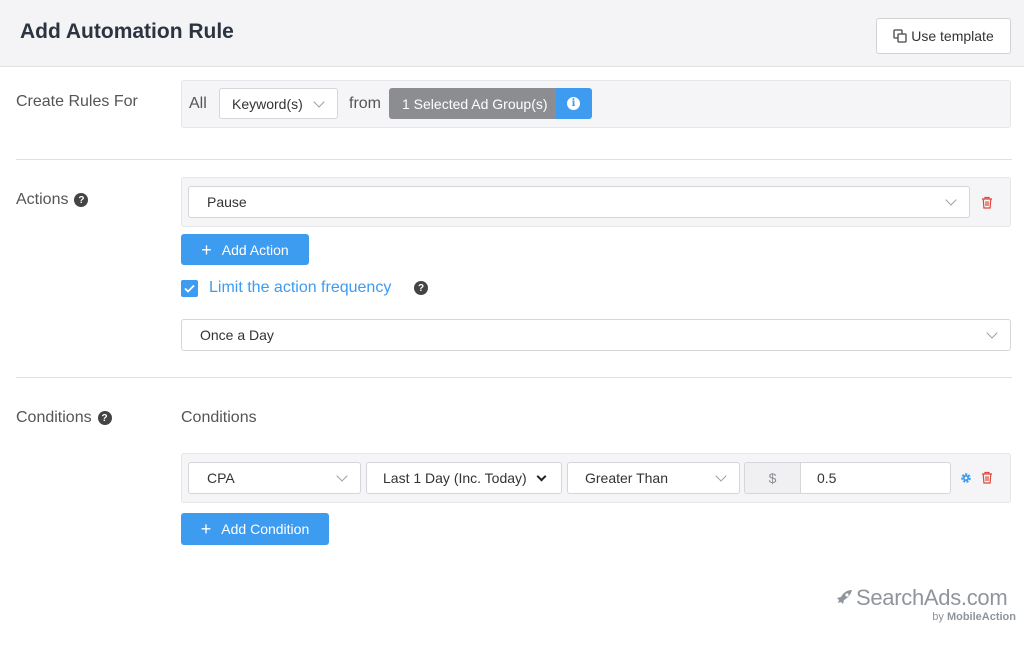 The width and height of the screenshot is (1024, 653). What do you see at coordinates (579, 202) in the screenshot?
I see `action-select: Pause` at bounding box center [579, 202].